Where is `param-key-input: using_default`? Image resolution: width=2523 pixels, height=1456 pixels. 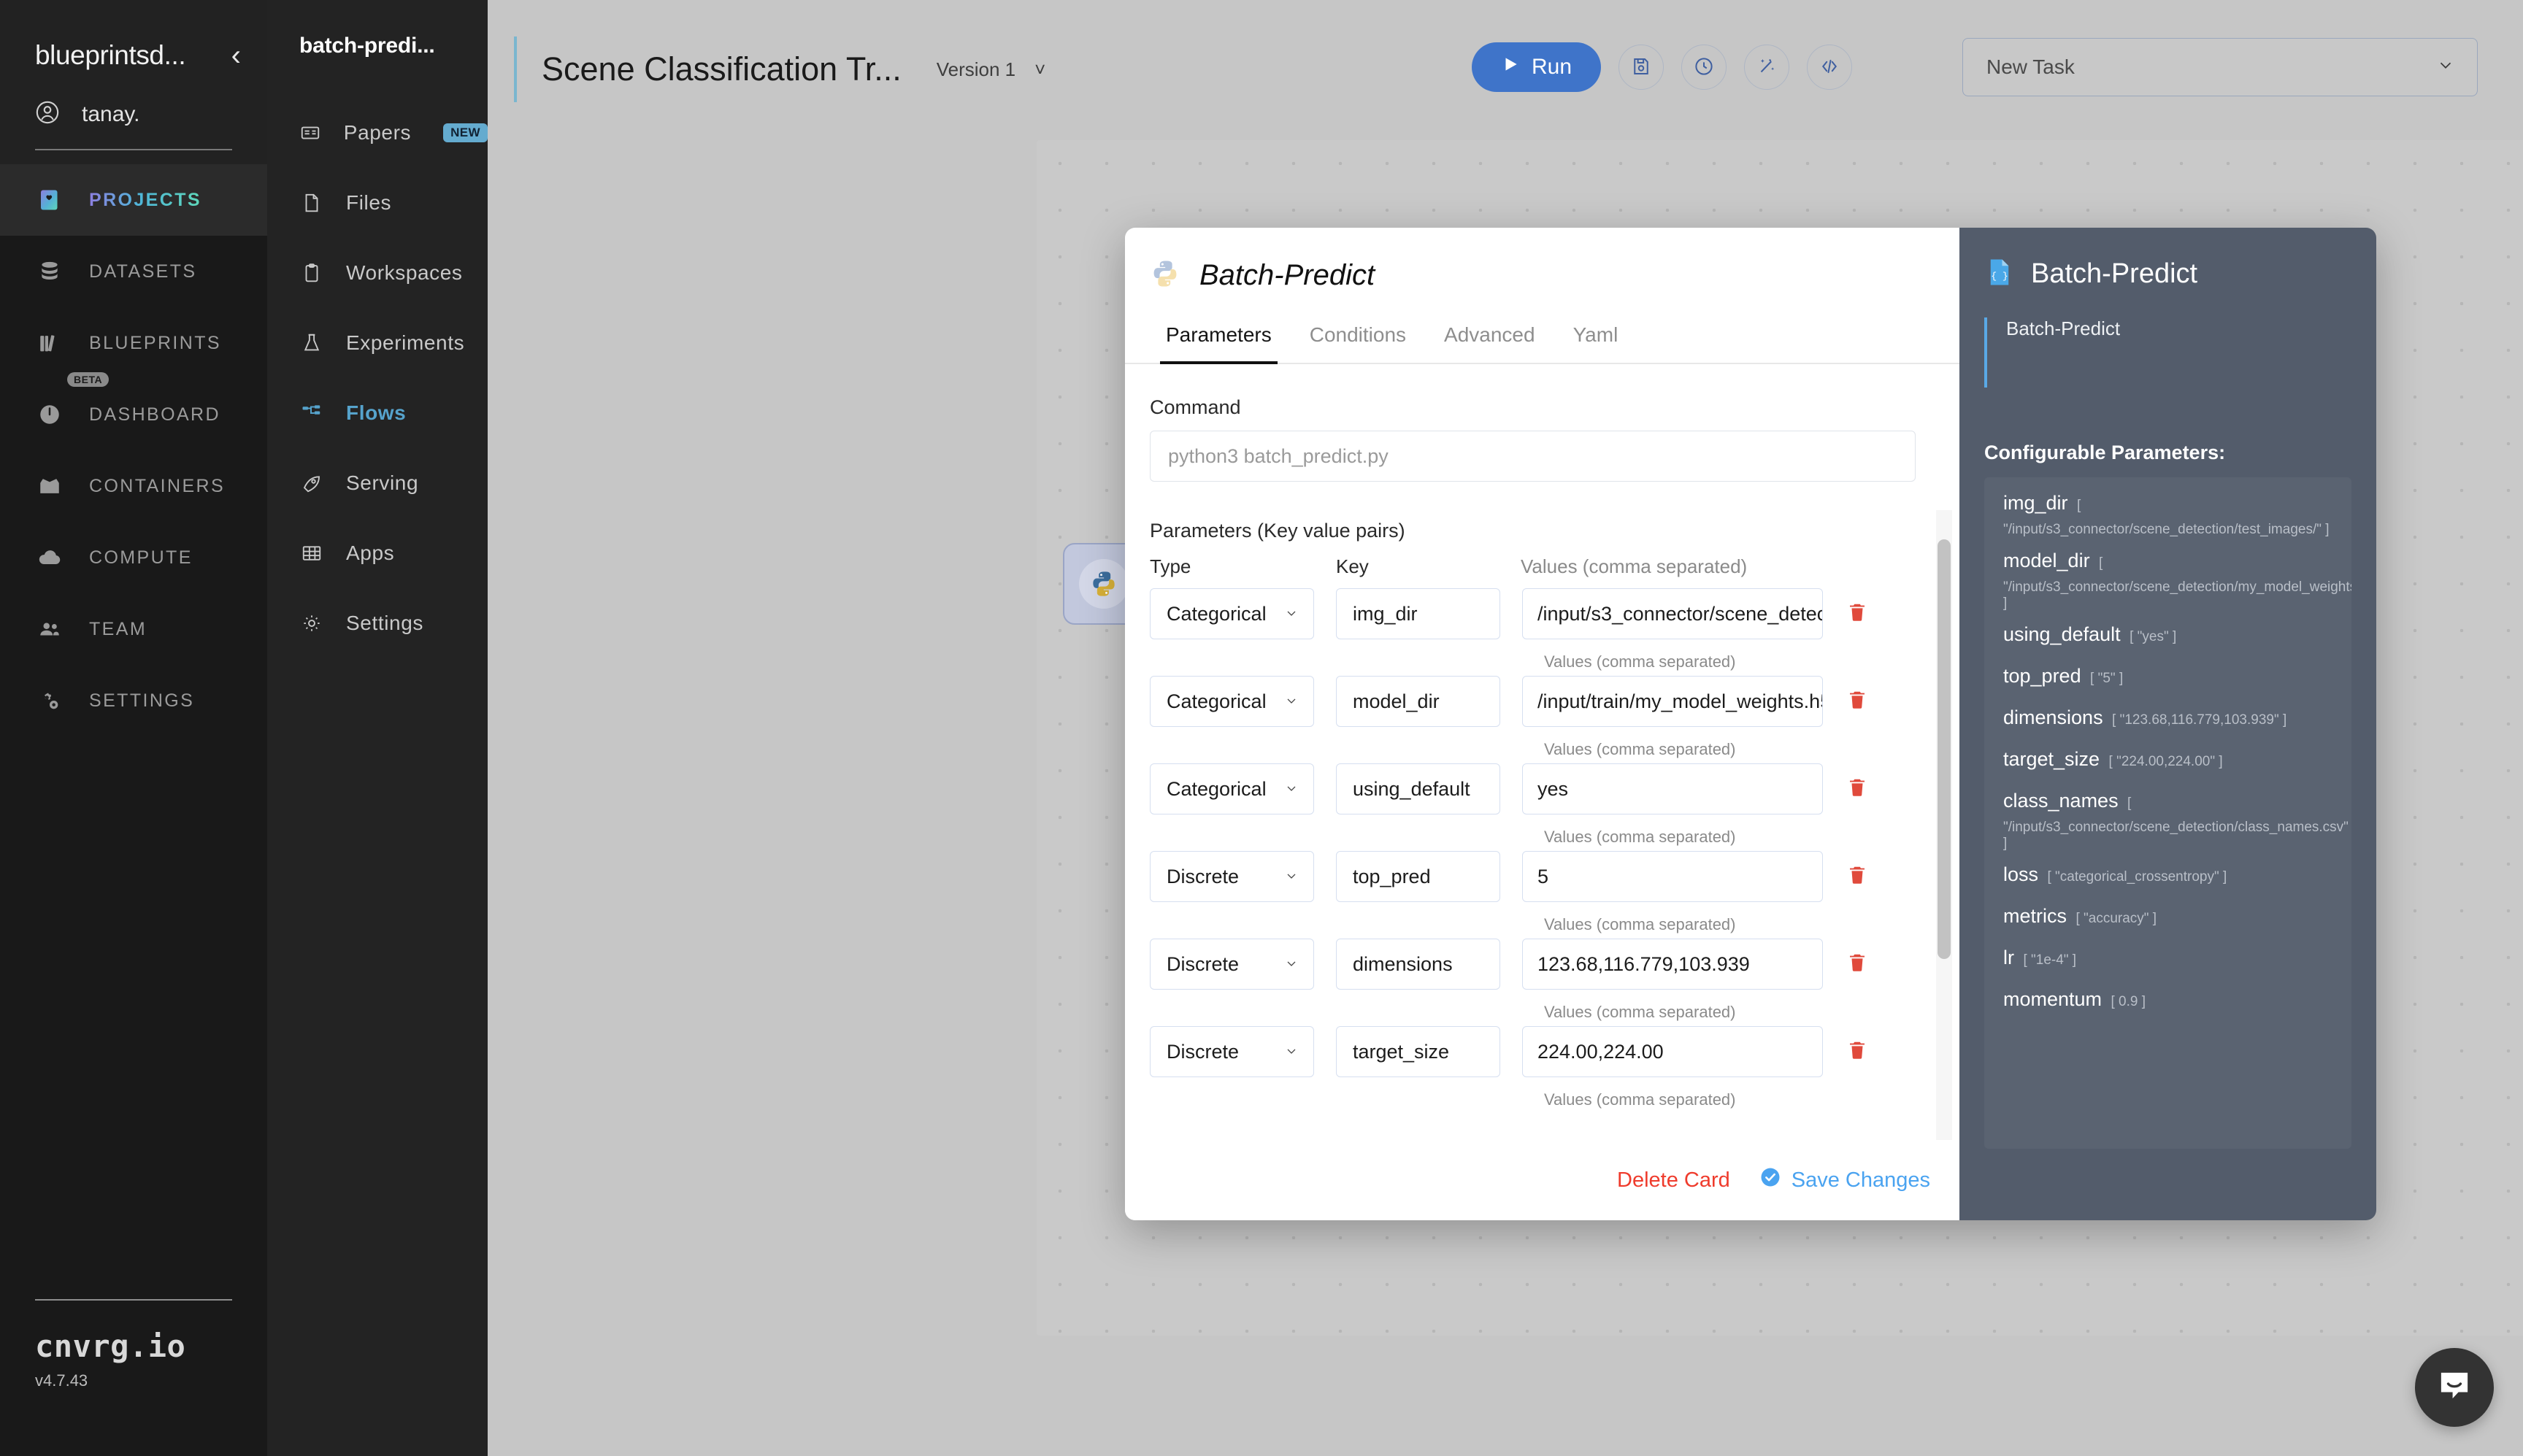 param-key-input: using_default is located at coordinates (1418, 788).